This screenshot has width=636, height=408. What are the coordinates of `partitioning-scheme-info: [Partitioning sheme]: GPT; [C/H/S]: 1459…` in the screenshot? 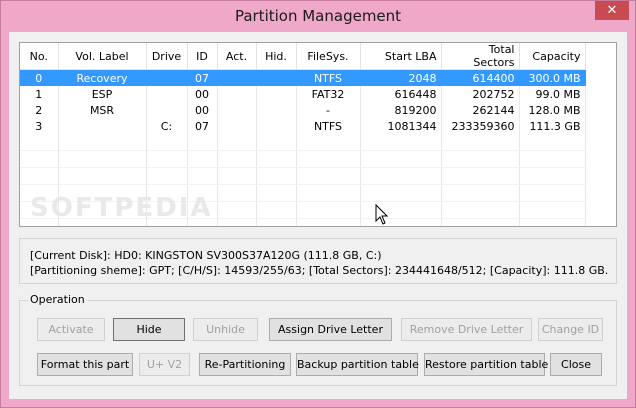 It's located at (319, 270).